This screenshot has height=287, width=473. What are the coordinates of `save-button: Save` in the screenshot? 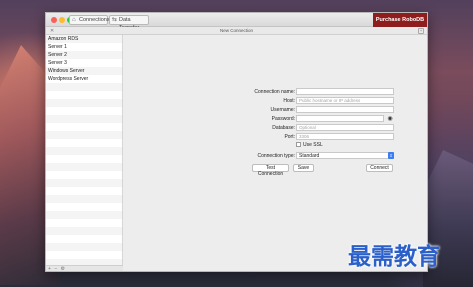 It's located at (303, 168).